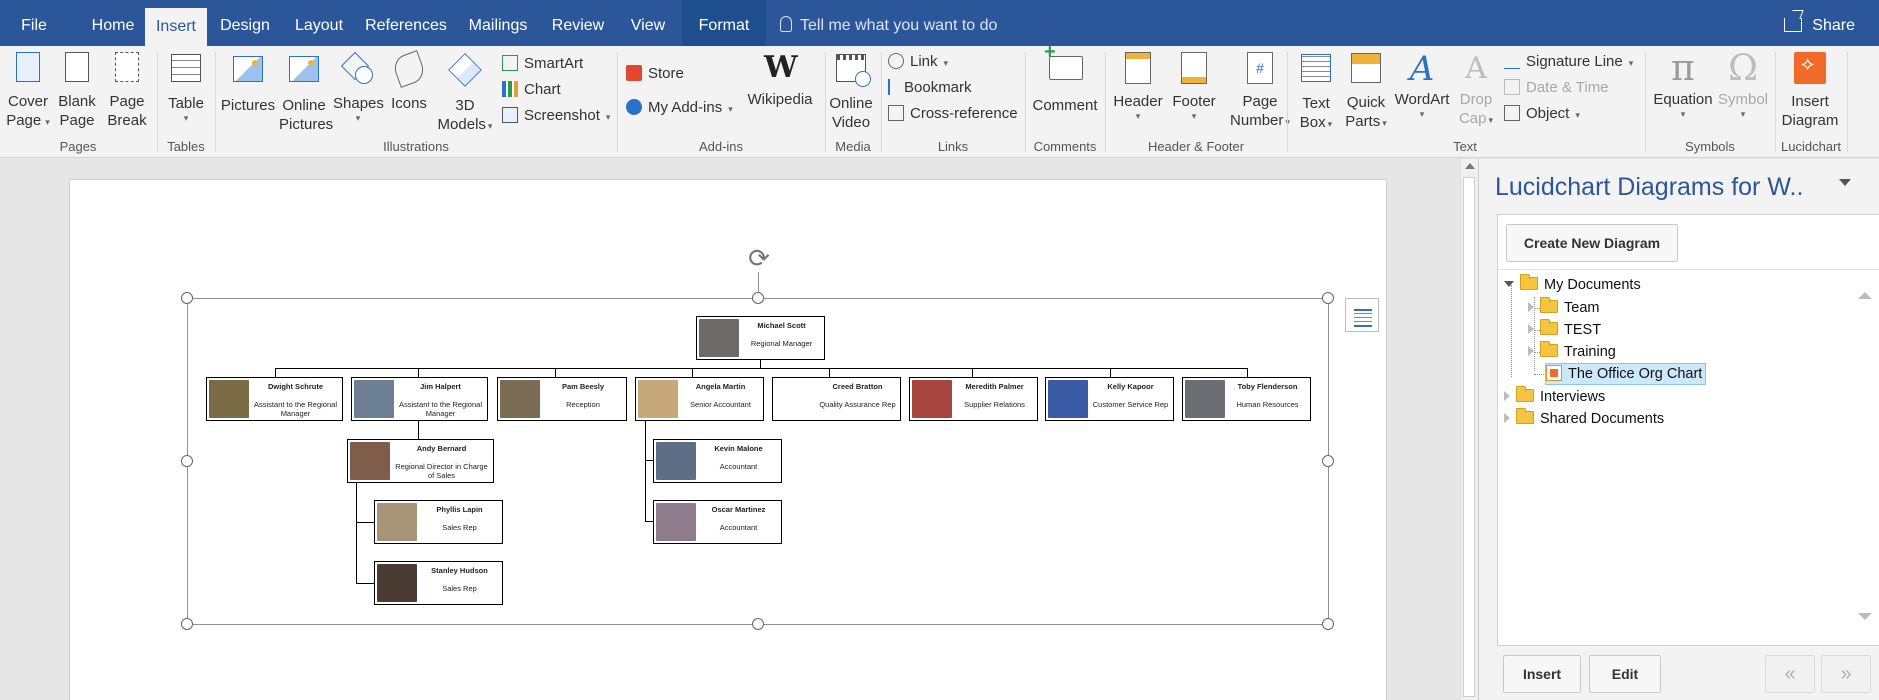 The width and height of the screenshot is (1879, 700). I want to click on employee-role: Human Resources, so click(1267, 404).